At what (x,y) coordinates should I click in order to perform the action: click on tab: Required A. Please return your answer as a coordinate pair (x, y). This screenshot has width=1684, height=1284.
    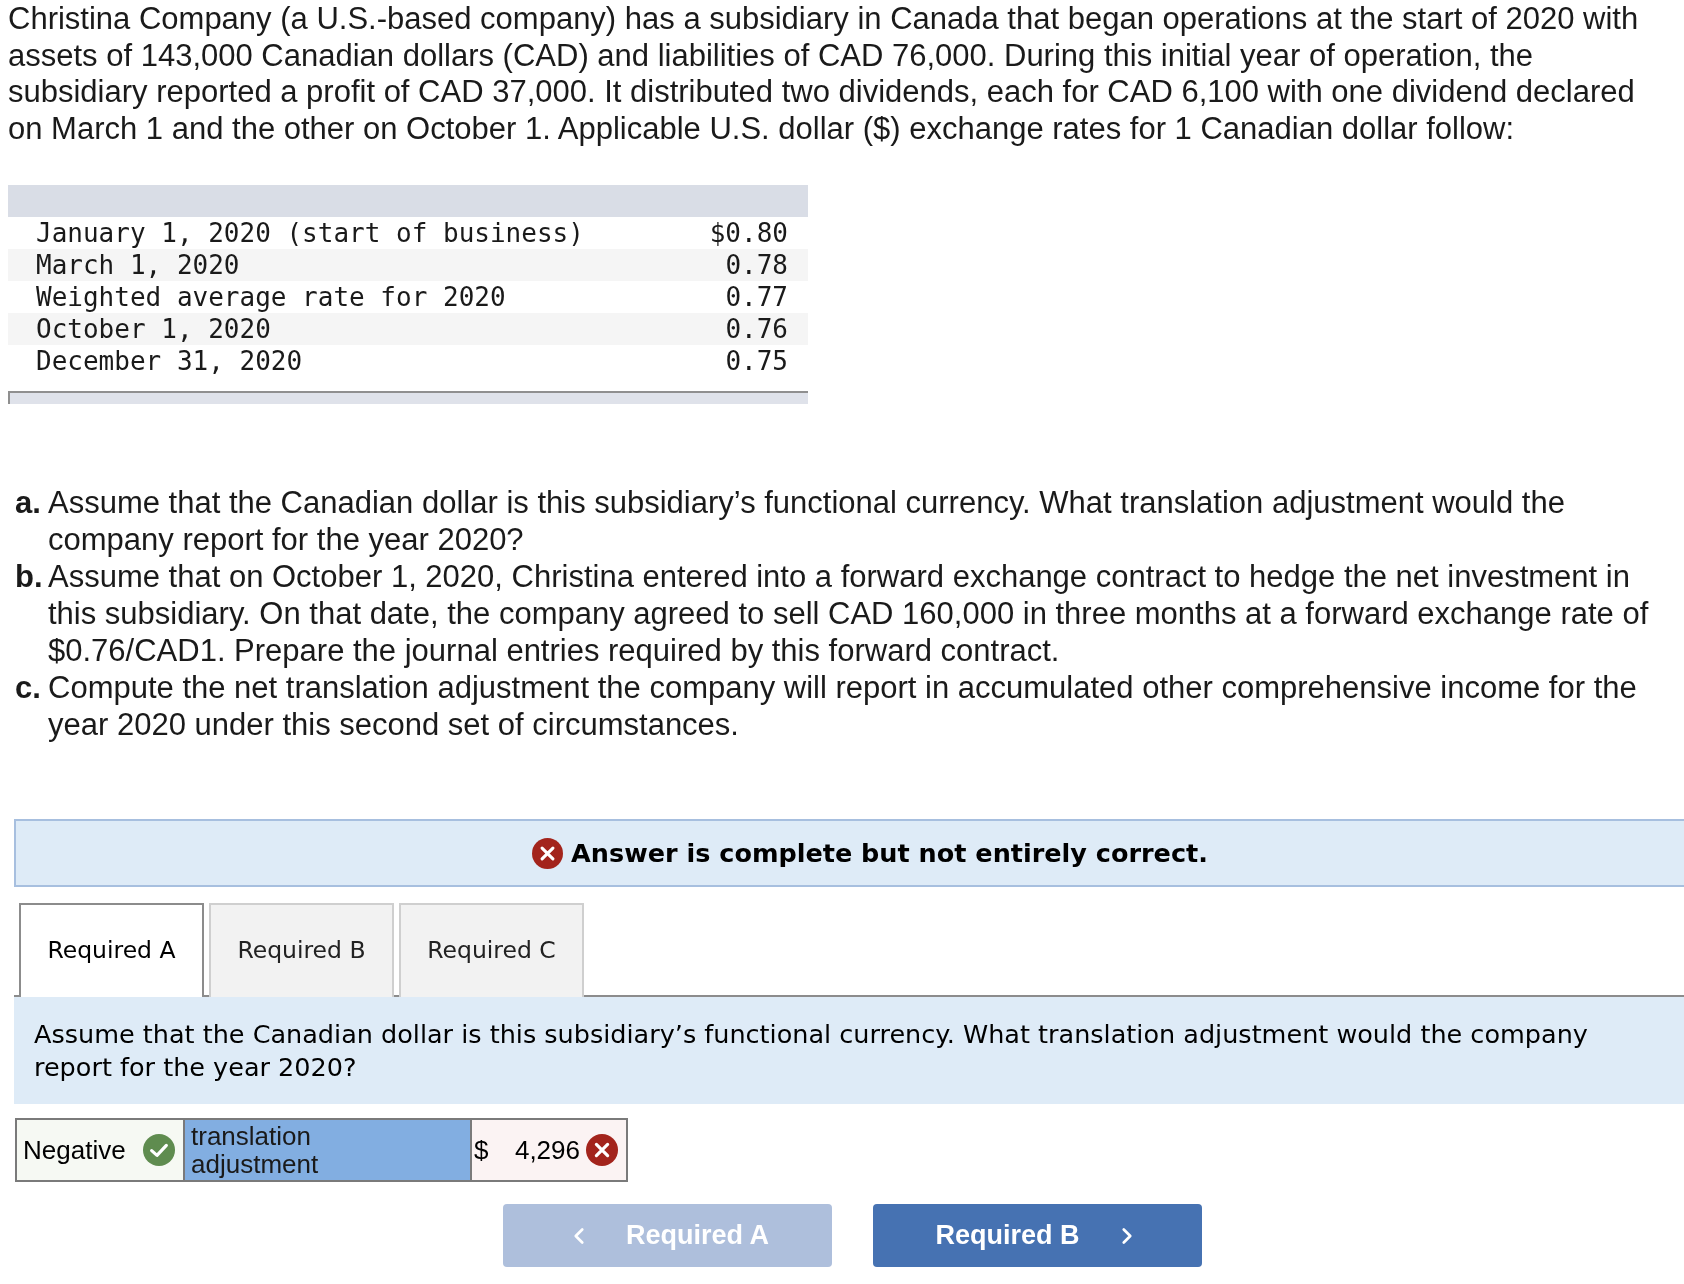
    Looking at the image, I should click on (111, 950).